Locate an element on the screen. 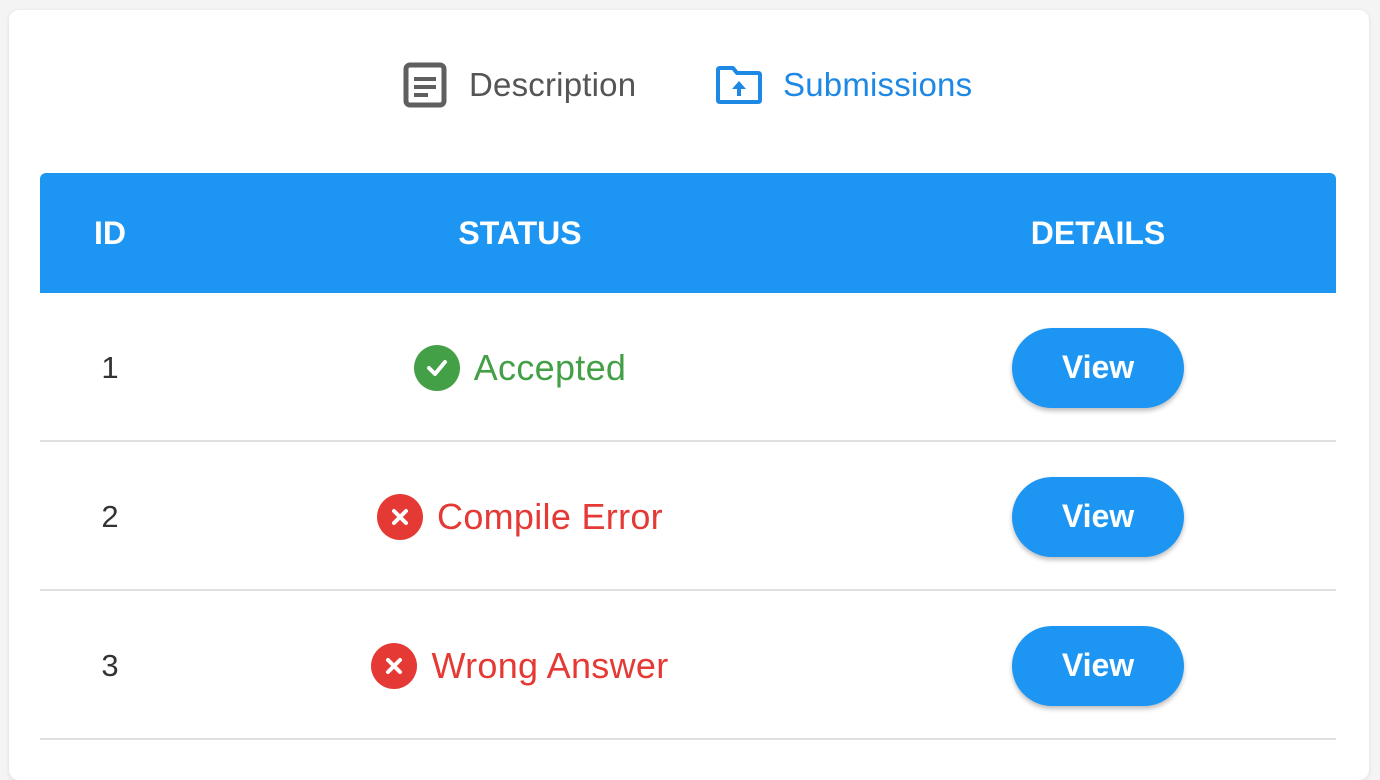 The image size is (1380, 780). status-label: Wrong Answer is located at coordinates (550, 665).